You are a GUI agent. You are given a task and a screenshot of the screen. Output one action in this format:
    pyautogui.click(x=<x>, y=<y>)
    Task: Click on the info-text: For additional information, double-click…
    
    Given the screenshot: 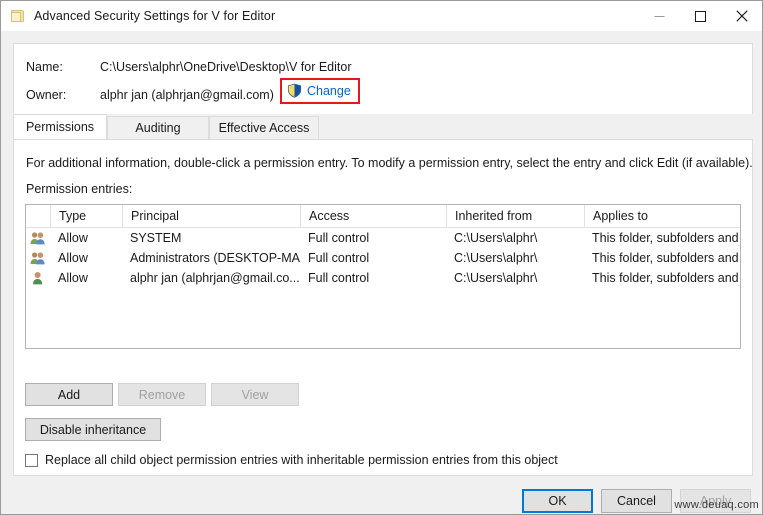 What is the action you would take?
    pyautogui.click(x=389, y=163)
    